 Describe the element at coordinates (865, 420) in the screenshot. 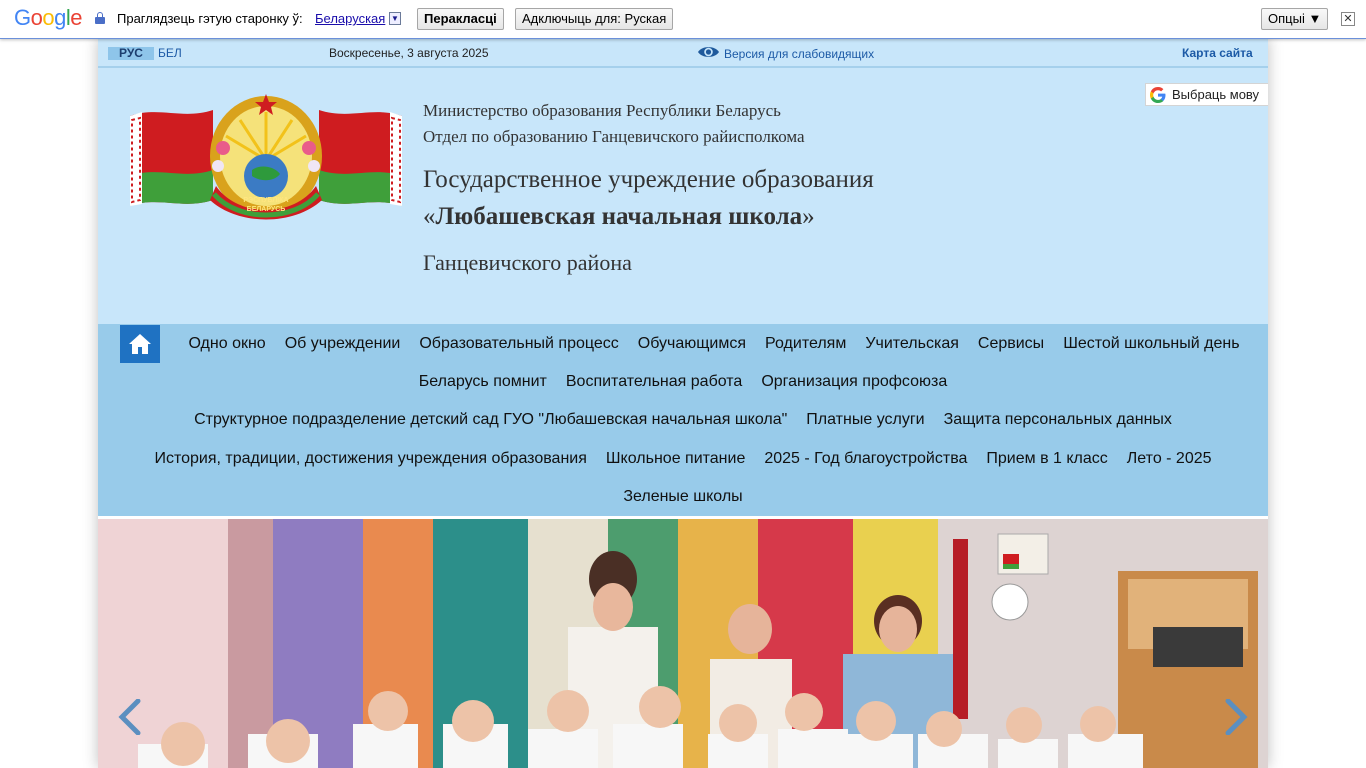

I see `nav-item-paid-services: Платные услуги` at that location.